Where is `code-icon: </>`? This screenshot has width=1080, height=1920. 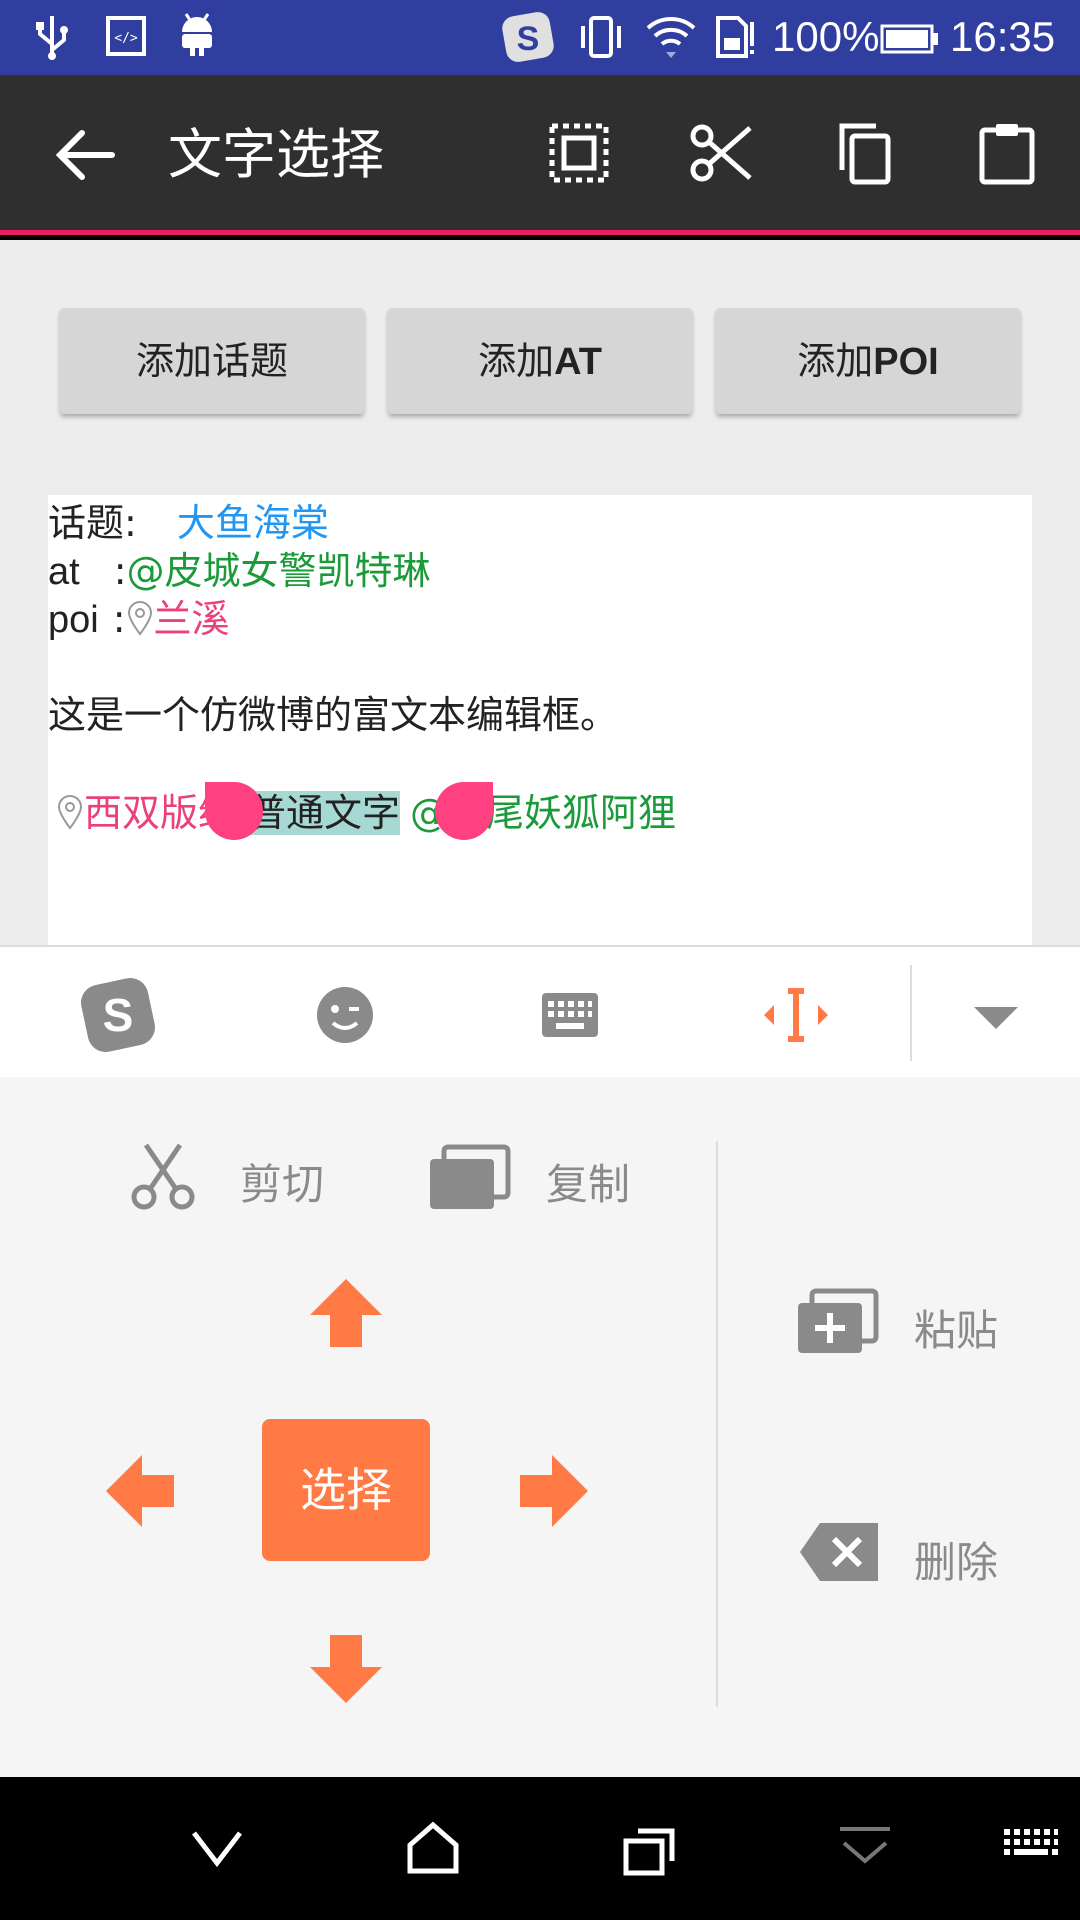 code-icon: </> is located at coordinates (126, 36).